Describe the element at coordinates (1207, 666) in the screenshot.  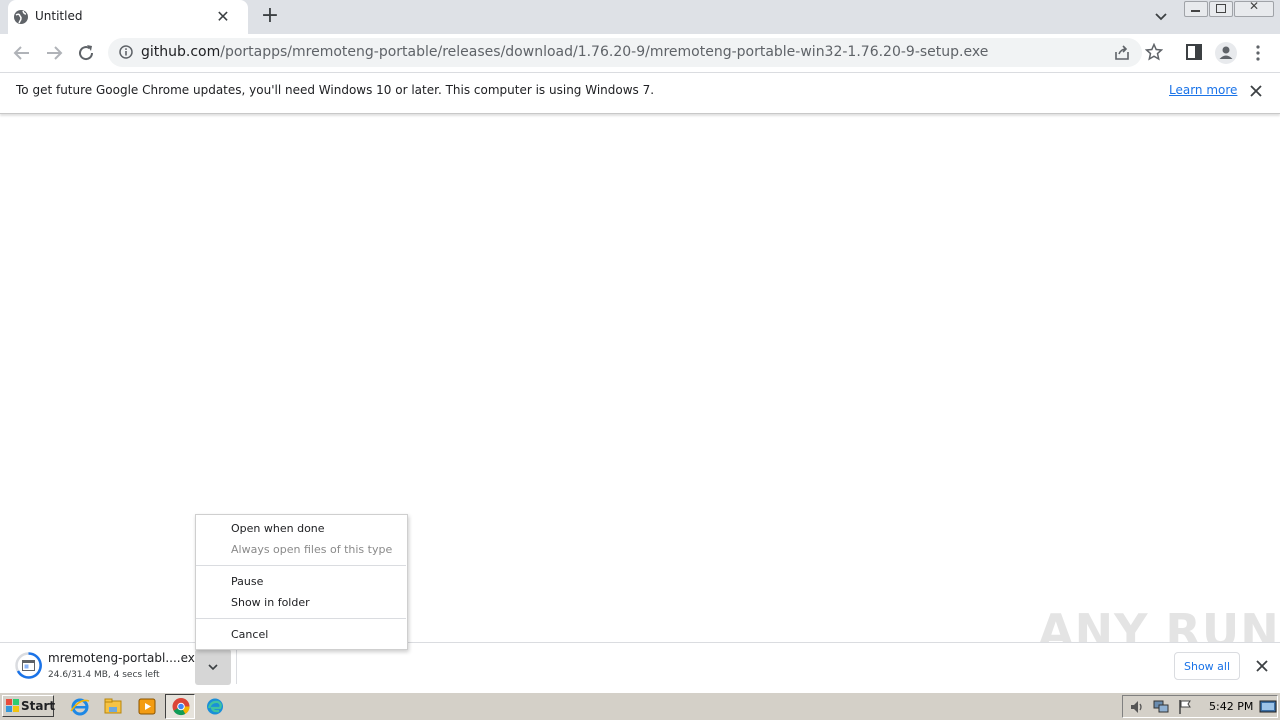
I see `show-all-button: Show all` at that location.